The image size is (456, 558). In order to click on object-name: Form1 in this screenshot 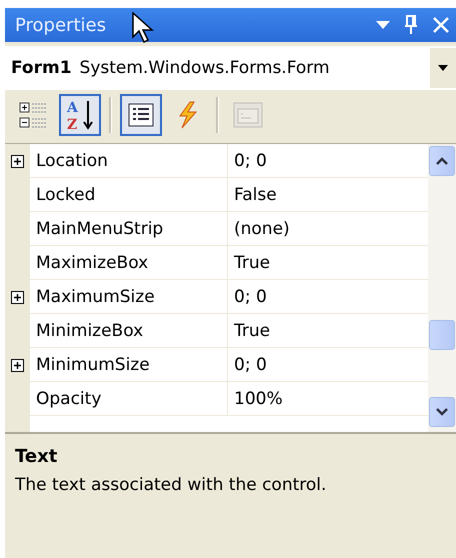, I will do `click(41, 68)`.